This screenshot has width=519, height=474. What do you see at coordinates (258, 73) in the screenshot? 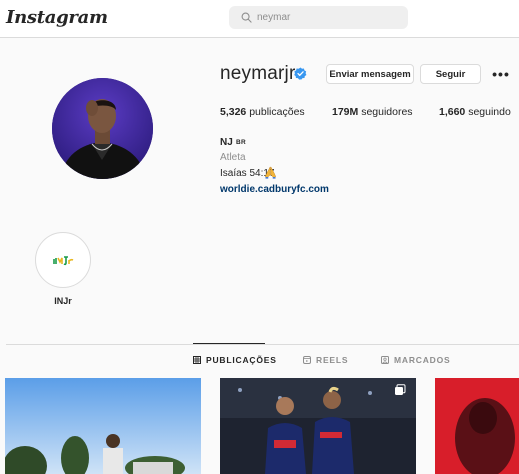
I see `profile-username: neymarjr` at bounding box center [258, 73].